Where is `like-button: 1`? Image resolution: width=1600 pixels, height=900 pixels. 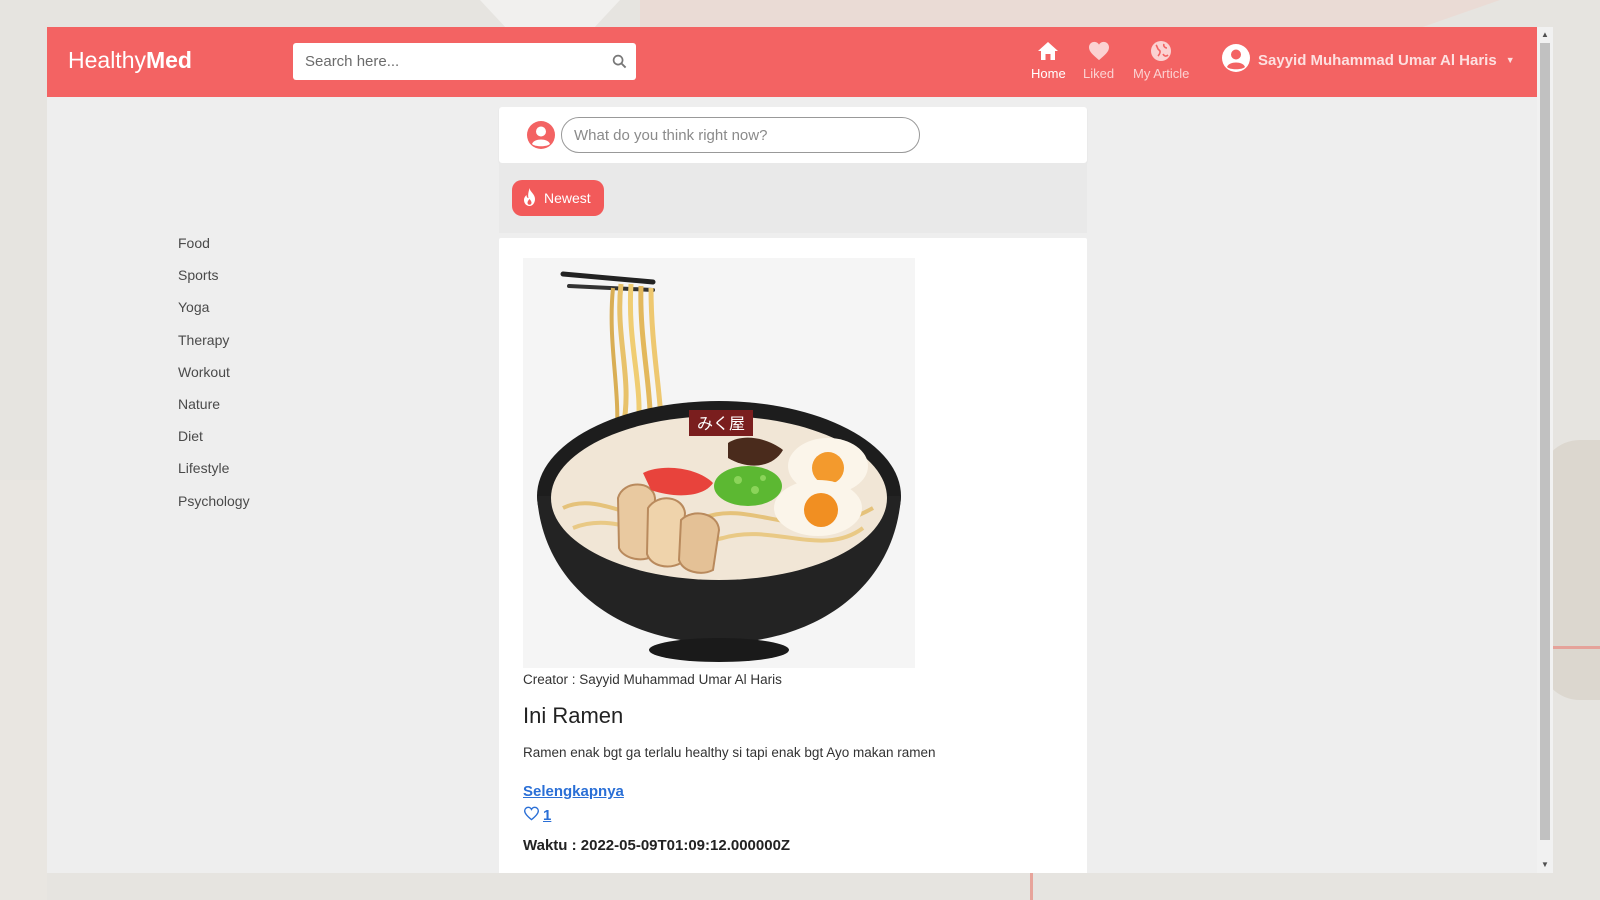 like-button: 1 is located at coordinates (537, 815).